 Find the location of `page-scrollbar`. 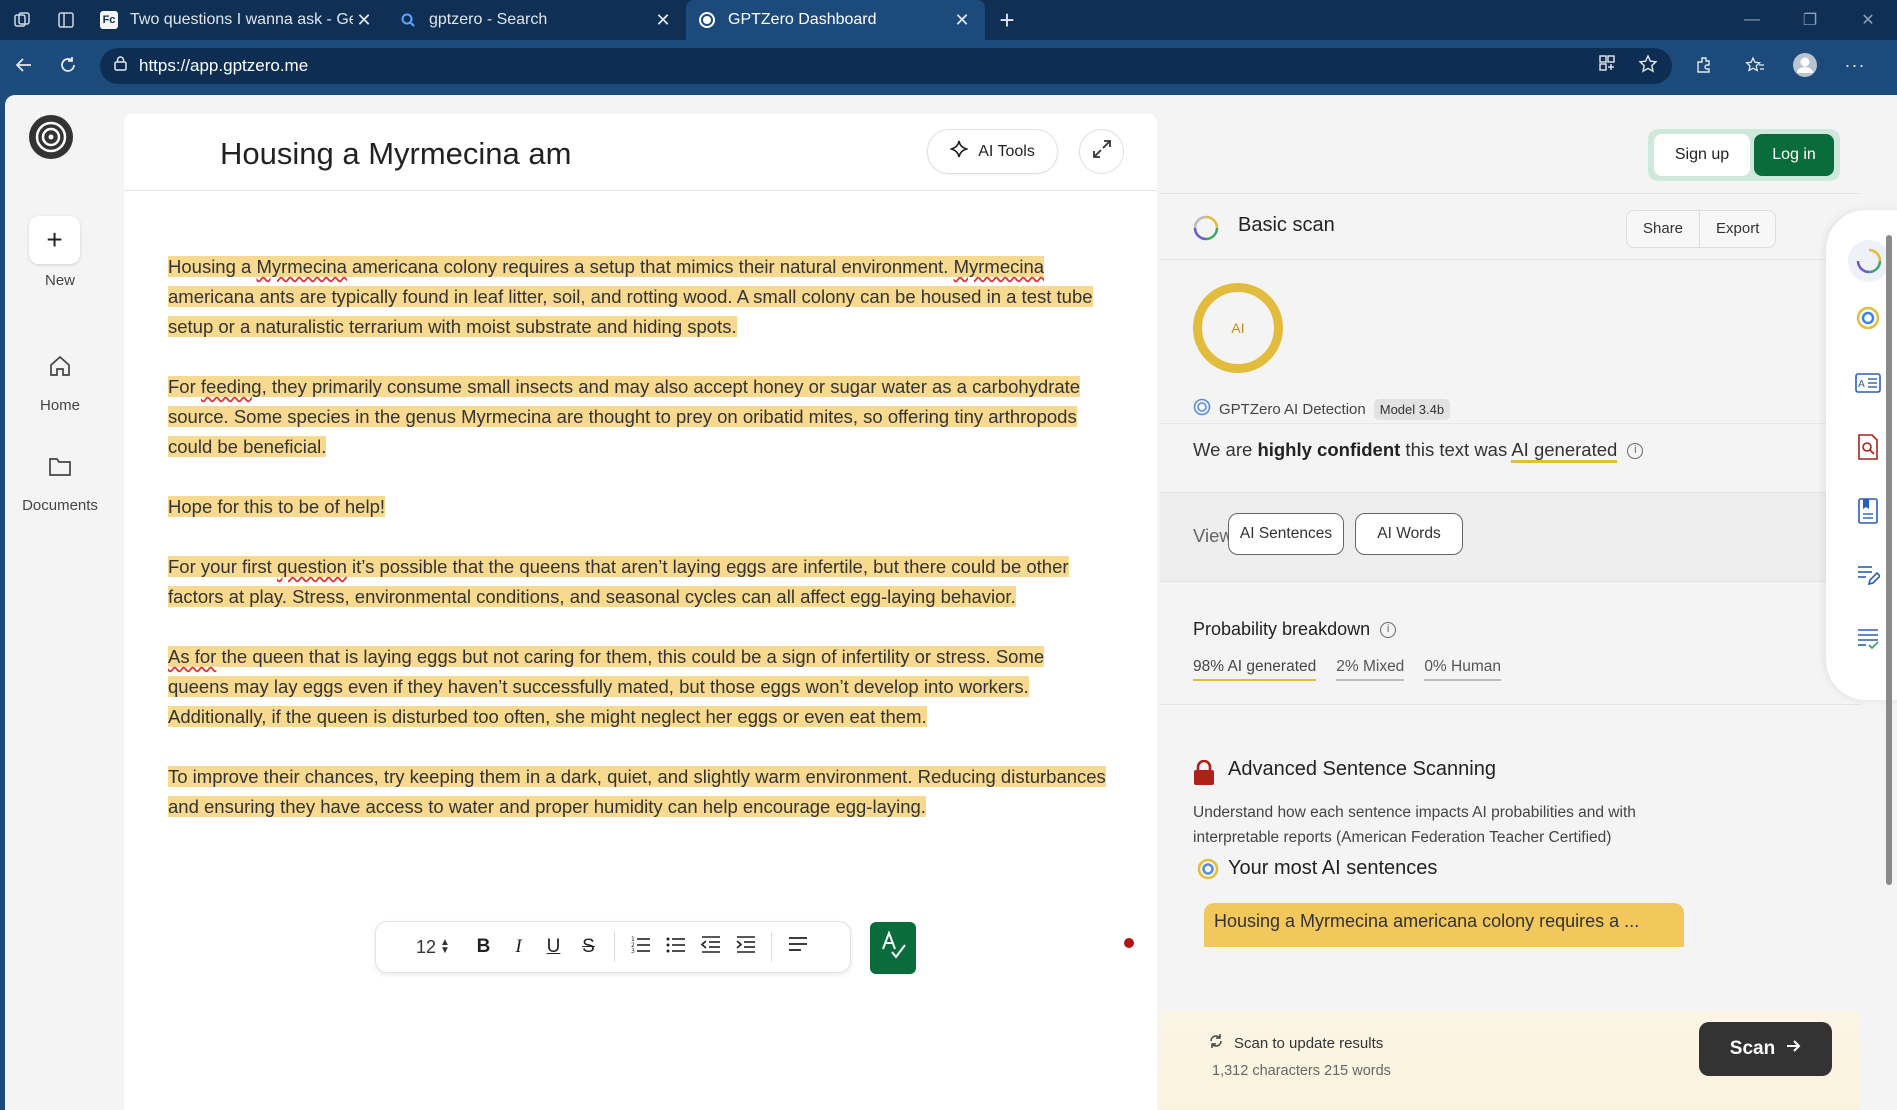

page-scrollbar is located at coordinates (1889, 660).